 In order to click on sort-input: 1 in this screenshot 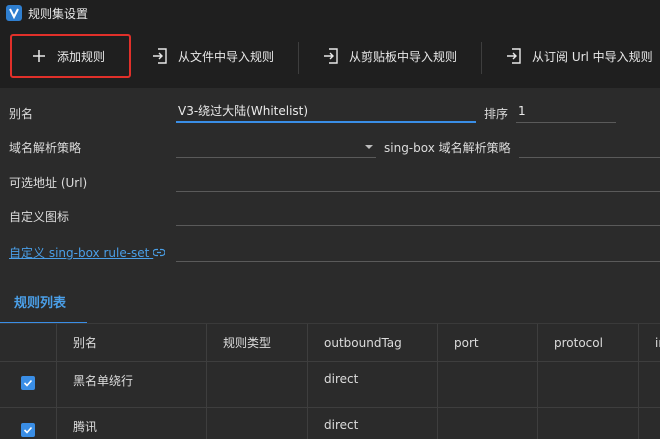, I will do `click(566, 112)`.